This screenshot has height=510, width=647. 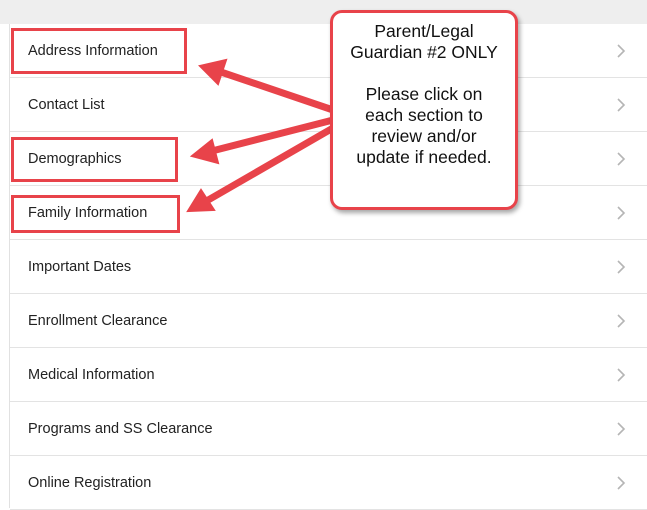 I want to click on annotation-arrows, so click(x=261, y=135).